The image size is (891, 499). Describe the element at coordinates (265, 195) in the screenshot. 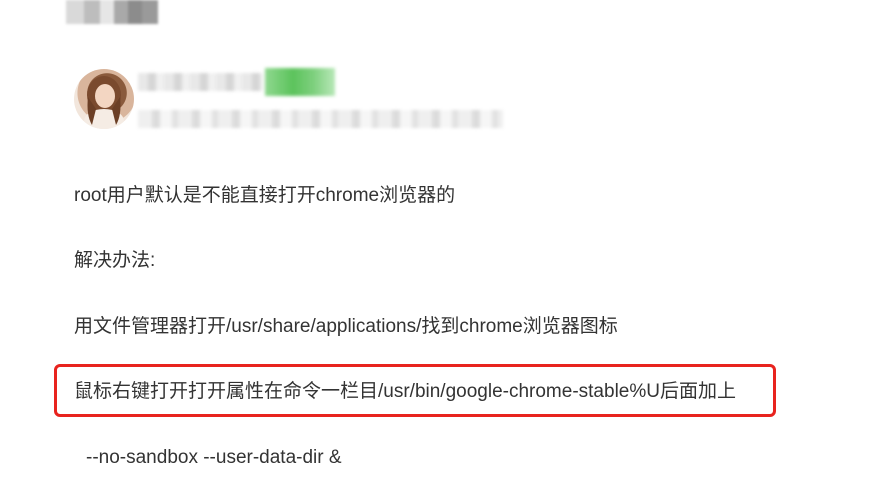

I see `paragraph-intro: root用户默认是不能直接打开chrome浏览器的` at that location.